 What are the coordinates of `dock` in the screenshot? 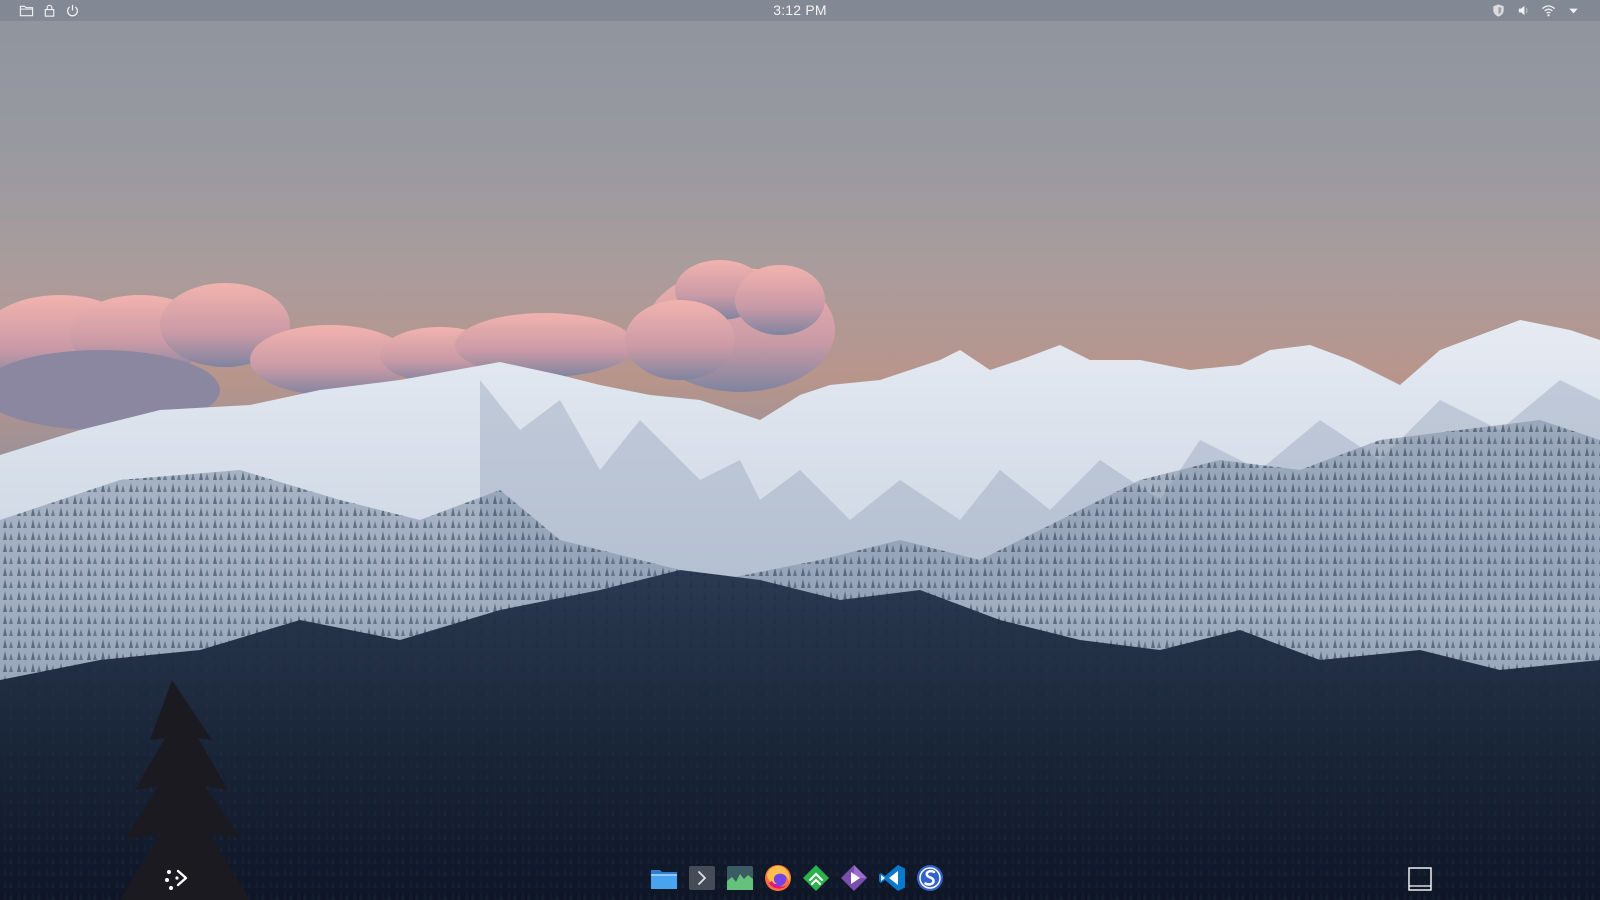 It's located at (797, 878).